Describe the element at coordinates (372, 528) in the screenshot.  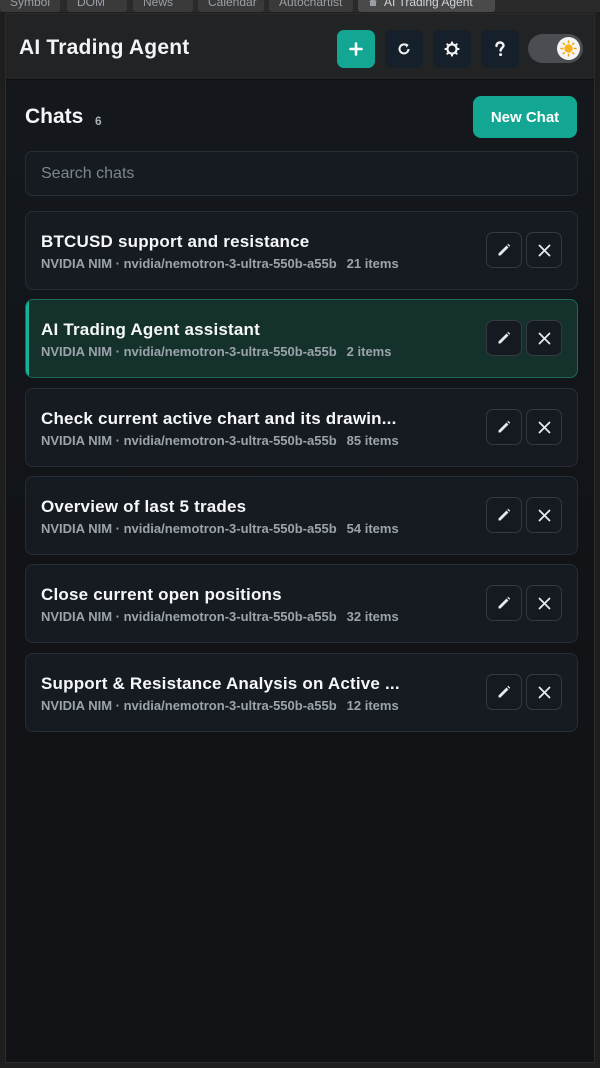
I see `chat-item-count: 54 items` at that location.